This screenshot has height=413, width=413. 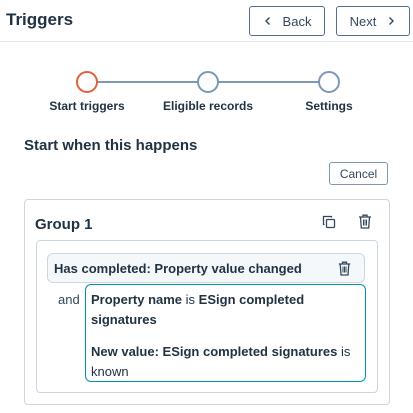 I want to click on chevron-right-icon, so click(x=392, y=21).